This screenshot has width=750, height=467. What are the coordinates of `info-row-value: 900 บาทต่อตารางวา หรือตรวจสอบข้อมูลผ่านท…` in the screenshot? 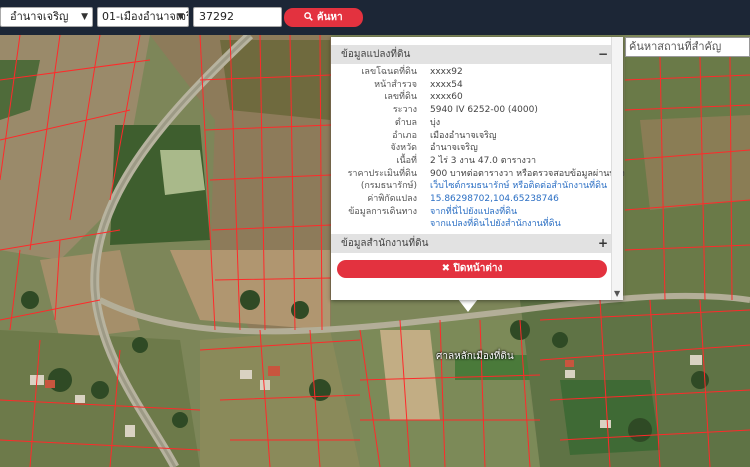 It's located at (527, 173).